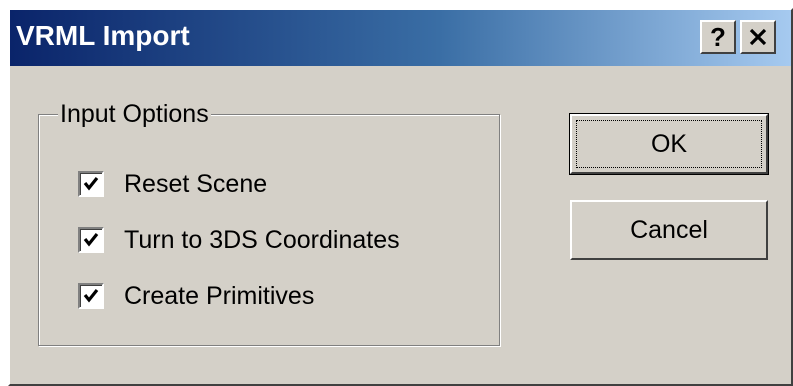 This screenshot has width=793, height=386. What do you see at coordinates (196, 183) in the screenshot?
I see `reset-scene-label: Reset Scene` at bounding box center [196, 183].